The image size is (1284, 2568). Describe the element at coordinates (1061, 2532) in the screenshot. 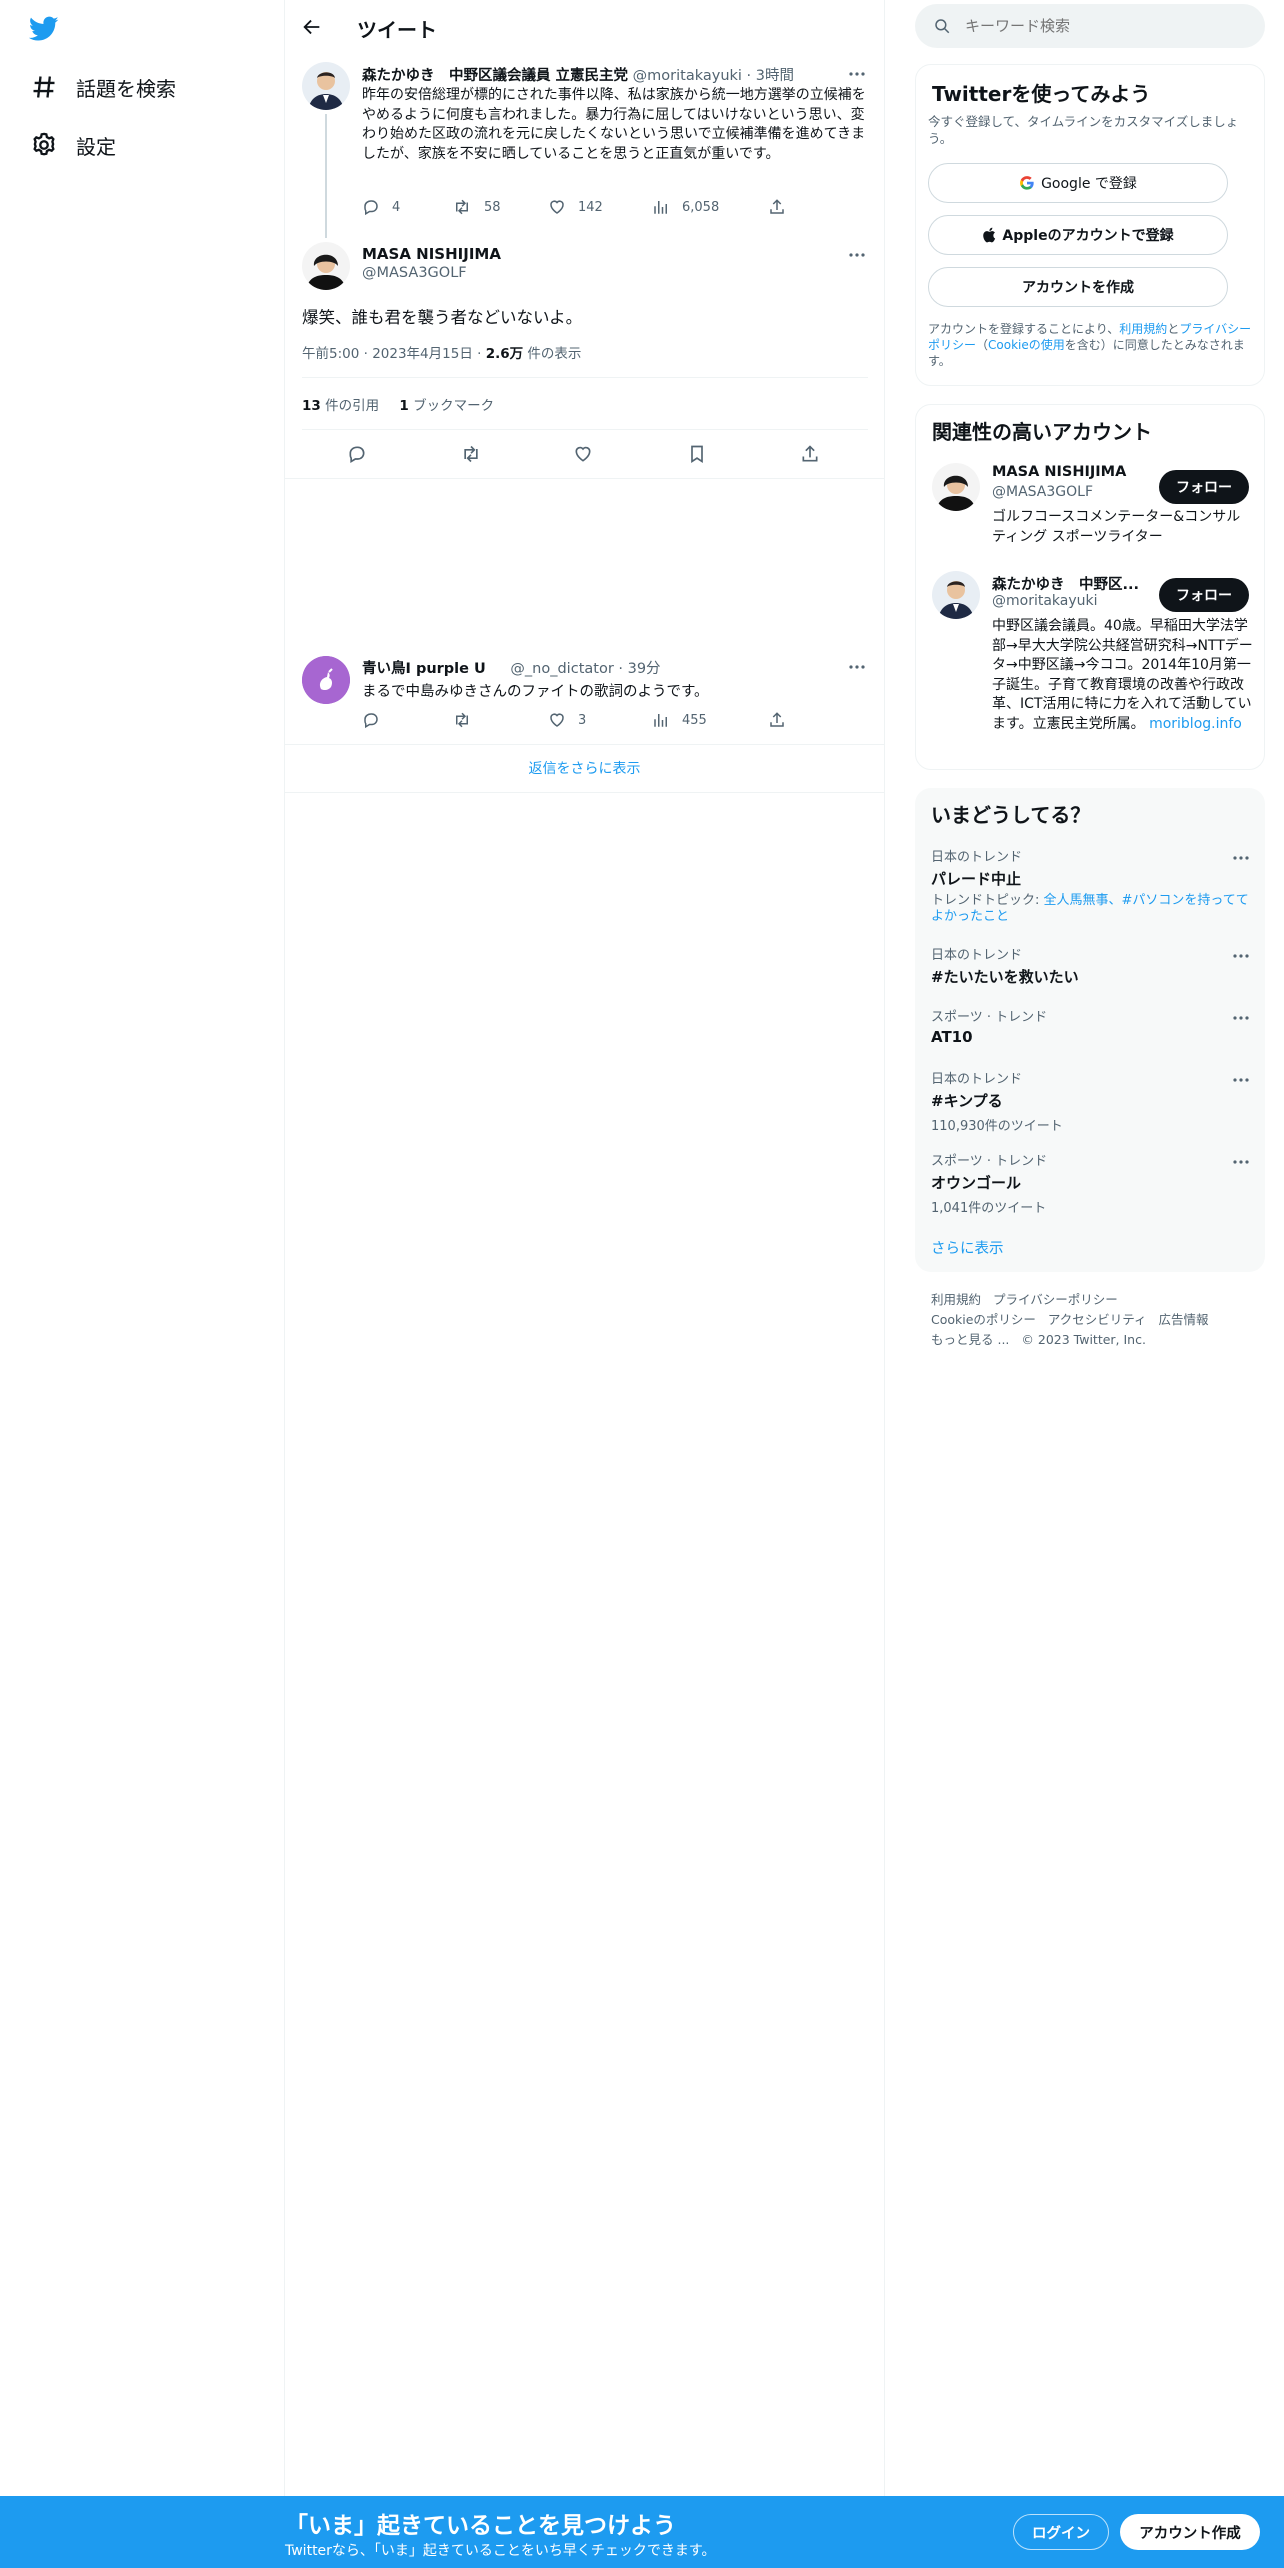

I see `login-button: ログイン` at that location.